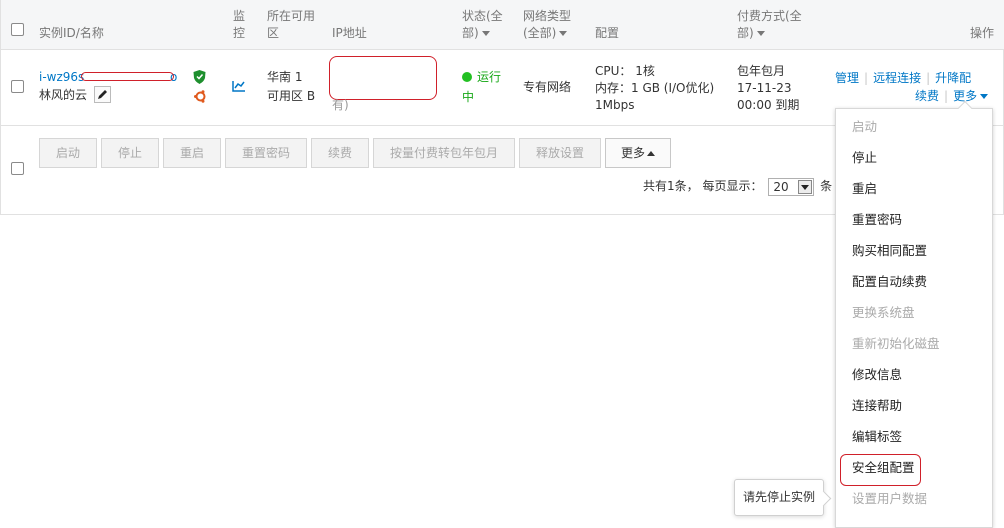 The width and height of the screenshot is (1004, 528). Describe the element at coordinates (889, 250) in the screenshot. I see `menu-item-buy-same-config: 购买相同配置` at that location.